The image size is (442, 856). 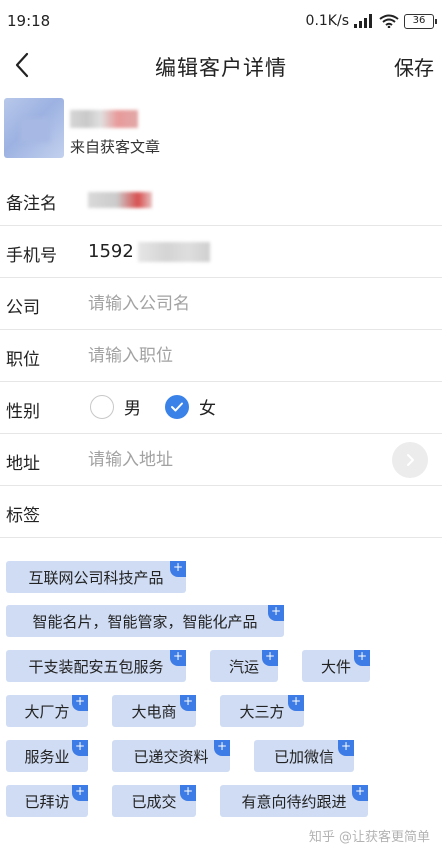 What do you see at coordinates (221, 20) in the screenshot?
I see `status-bar: 19:18 0.1K/s 36` at bounding box center [221, 20].